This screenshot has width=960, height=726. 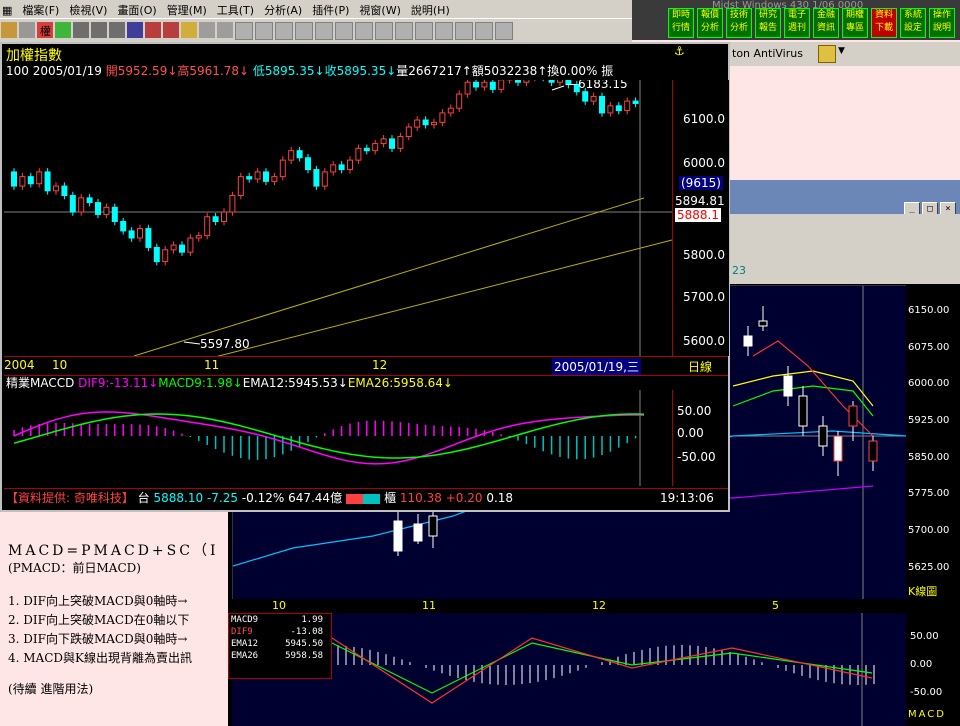 What do you see at coordinates (884, 23) in the screenshot?
I see `quick-launch-button: 資料 下載` at bounding box center [884, 23].